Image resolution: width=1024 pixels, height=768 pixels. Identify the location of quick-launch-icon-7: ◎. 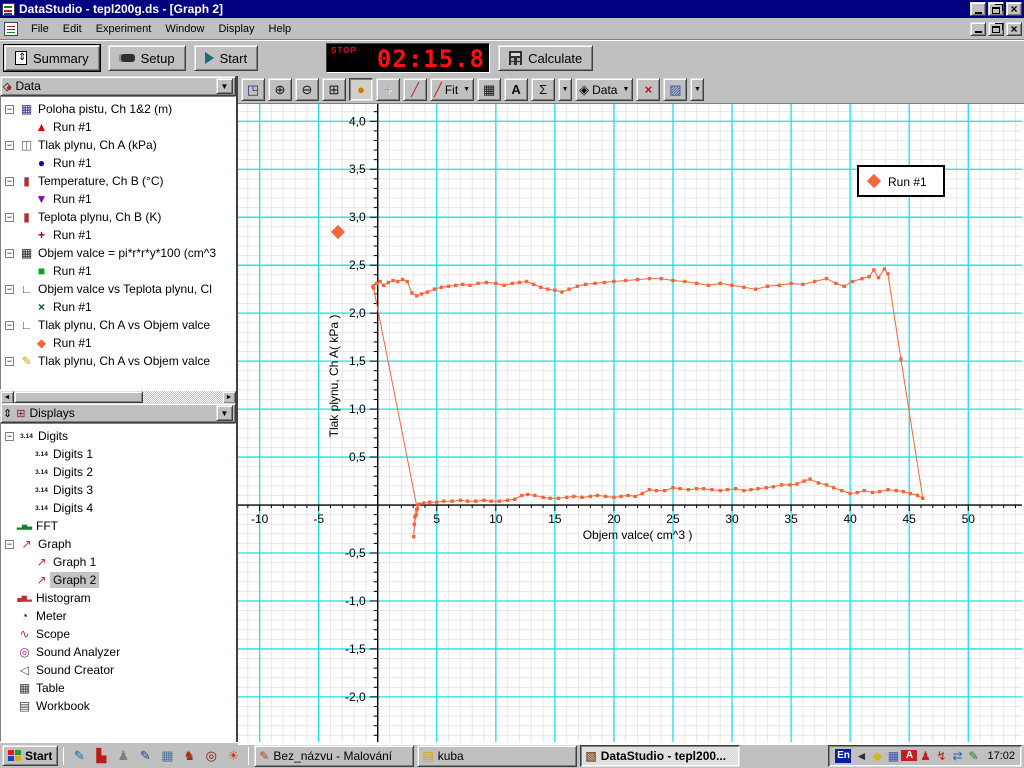
(211, 756).